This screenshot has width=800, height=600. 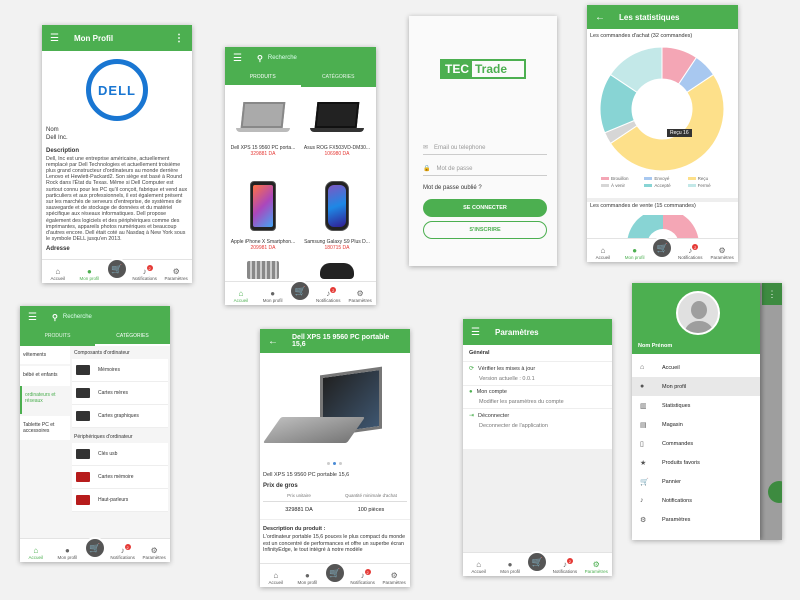 I want to click on gear-icon: ⚙, so click(x=176, y=271).